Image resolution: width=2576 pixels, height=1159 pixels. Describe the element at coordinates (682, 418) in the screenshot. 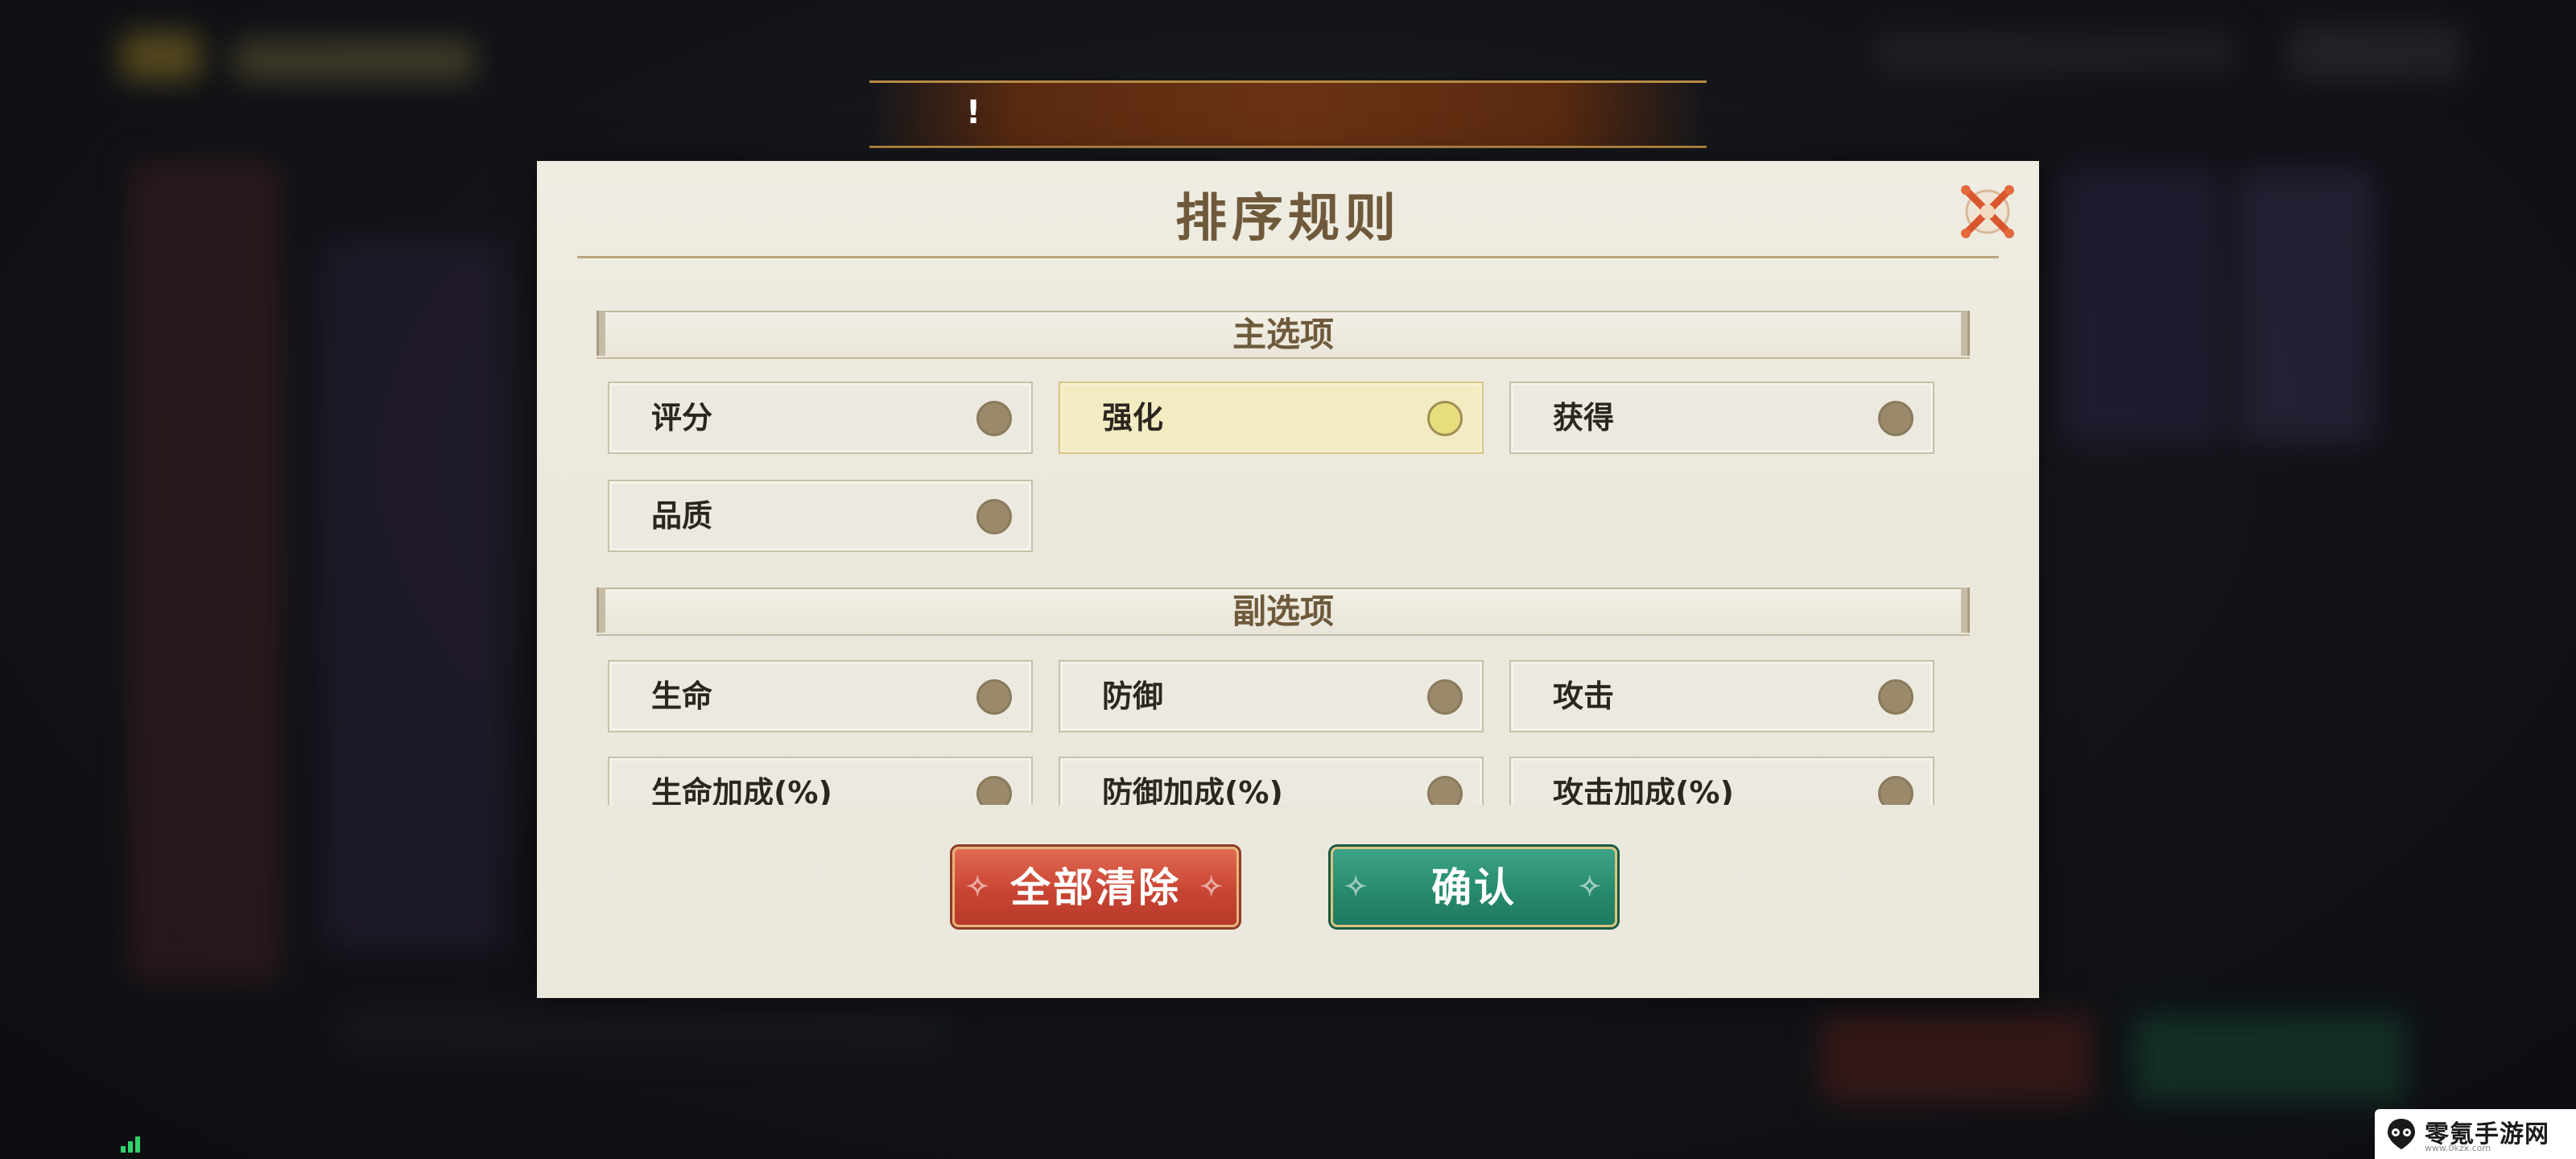

I see `option-label: 评分` at that location.